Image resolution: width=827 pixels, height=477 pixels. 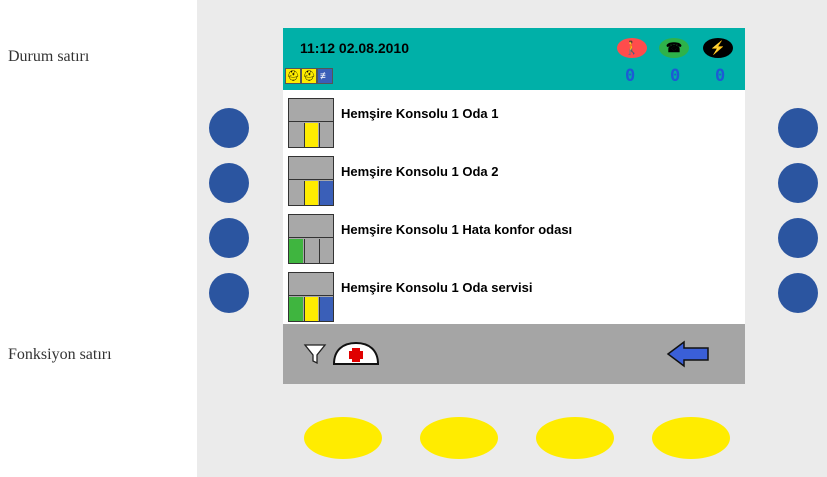 I want to click on status-bar: 11:12 02.08.2010 🚶 ☎ ⚡ ⛑ ⛑ ≢ 0 0 0, so click(x=514, y=59).